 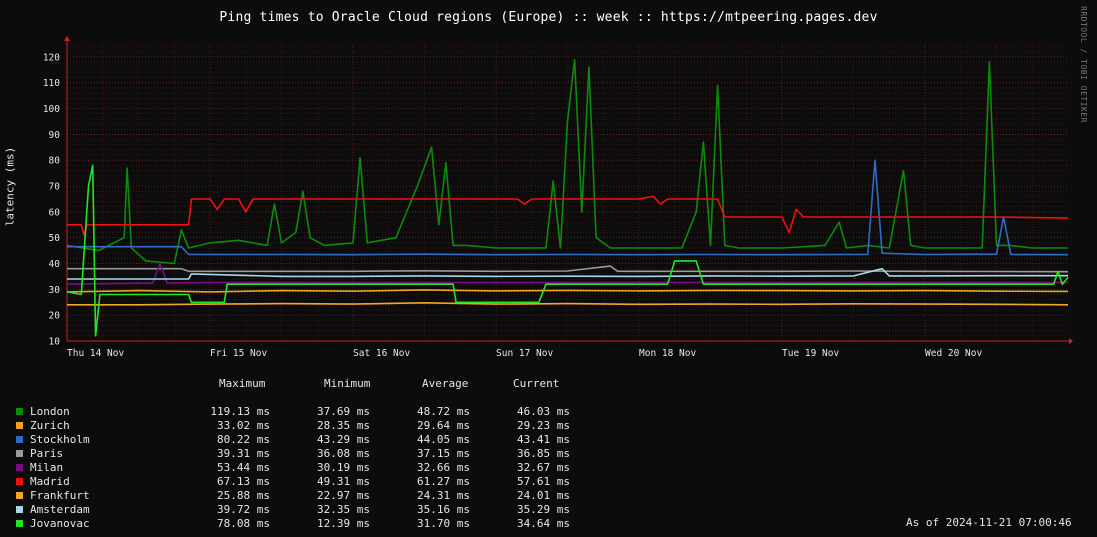 I want to click on legend-maximum-value: 33.02 ms, so click(x=243, y=425).